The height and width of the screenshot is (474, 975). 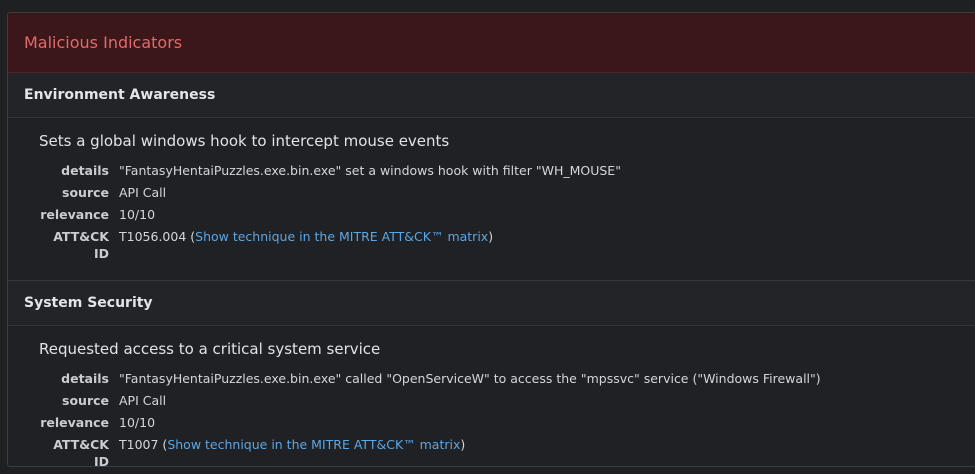 I want to click on panel-title: Malicious Indicators, so click(x=103, y=42).